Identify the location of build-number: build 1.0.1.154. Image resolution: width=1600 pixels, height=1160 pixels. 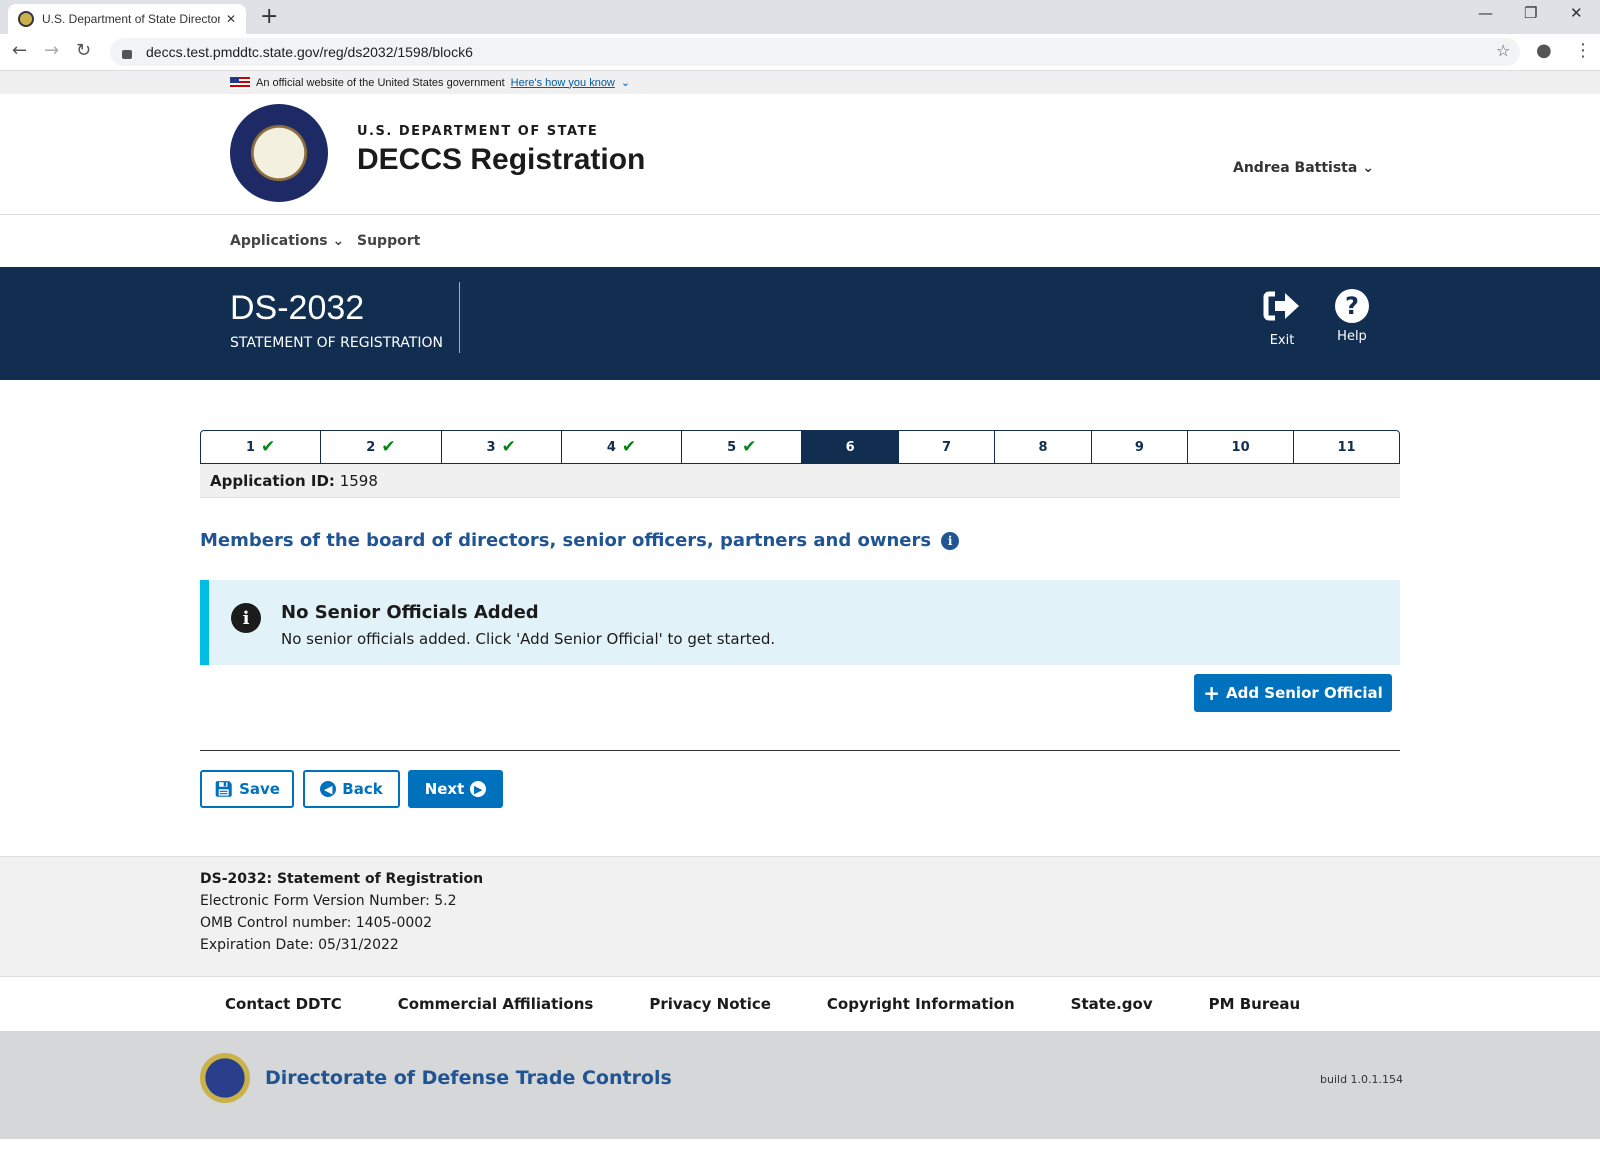
(1362, 1079).